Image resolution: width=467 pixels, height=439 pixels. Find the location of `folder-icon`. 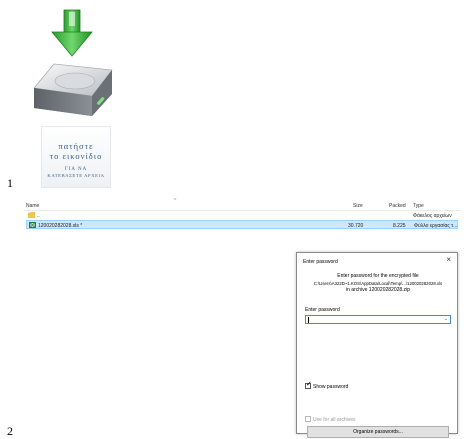

folder-icon is located at coordinates (31, 215).